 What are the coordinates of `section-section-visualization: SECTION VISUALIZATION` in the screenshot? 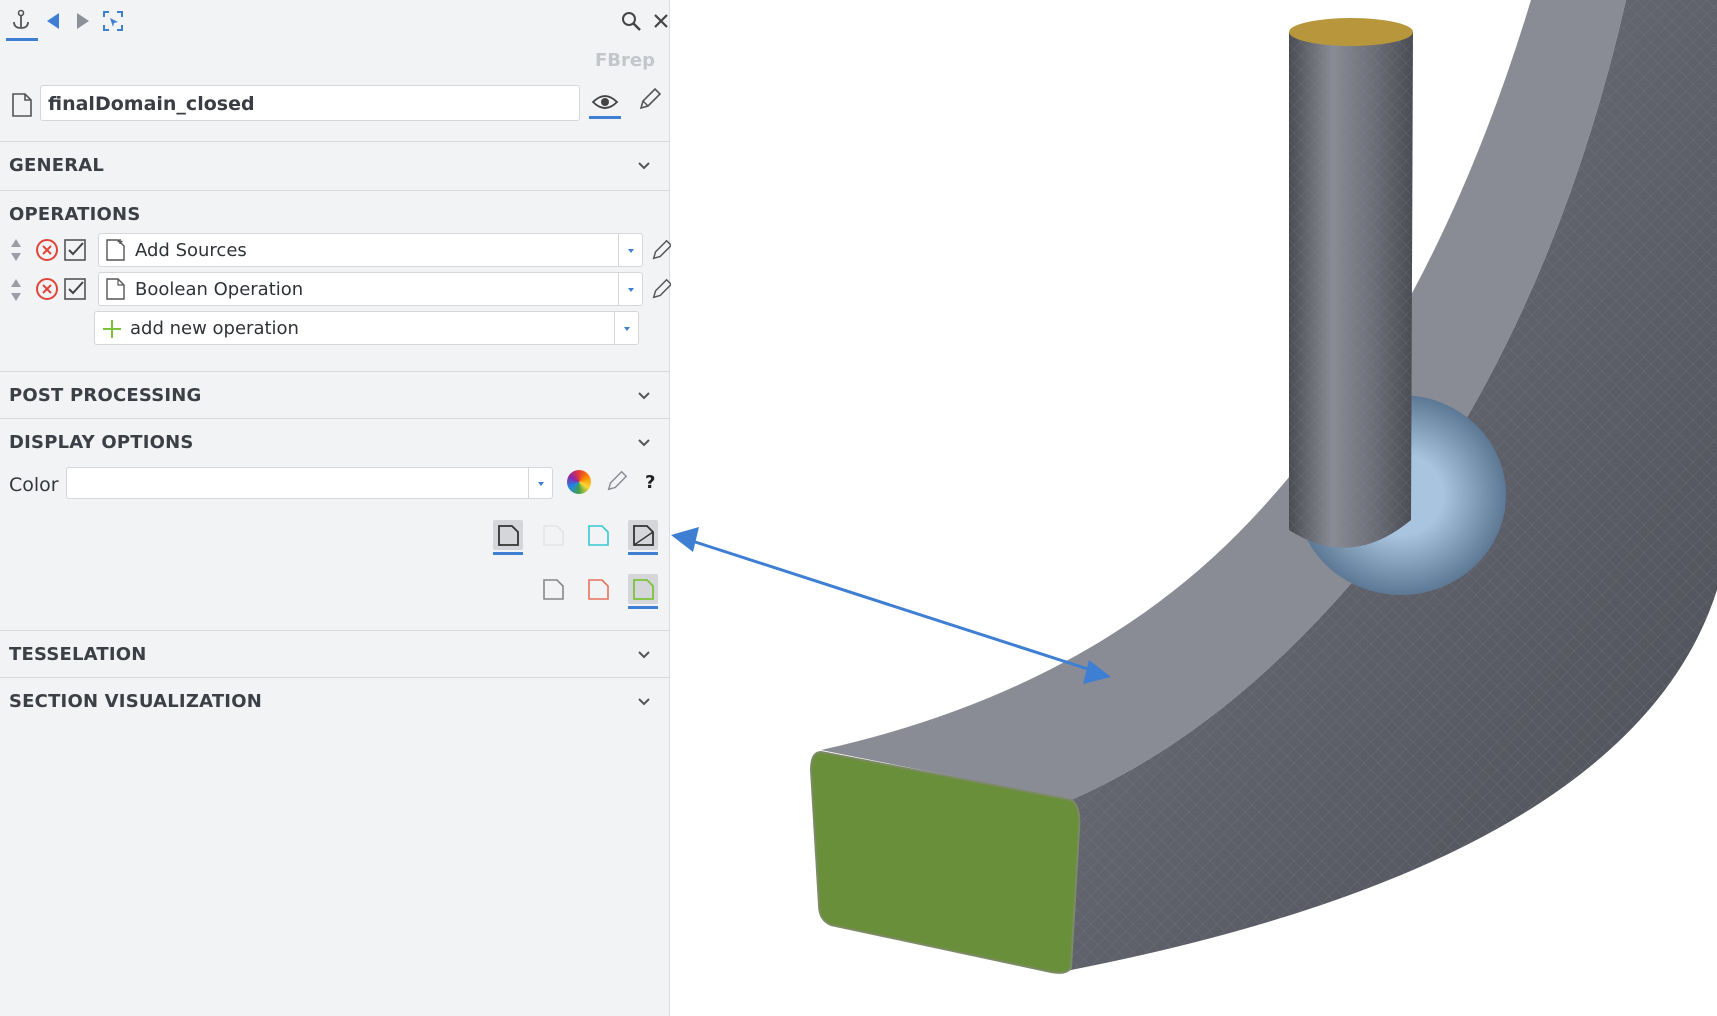 It's located at (334, 700).